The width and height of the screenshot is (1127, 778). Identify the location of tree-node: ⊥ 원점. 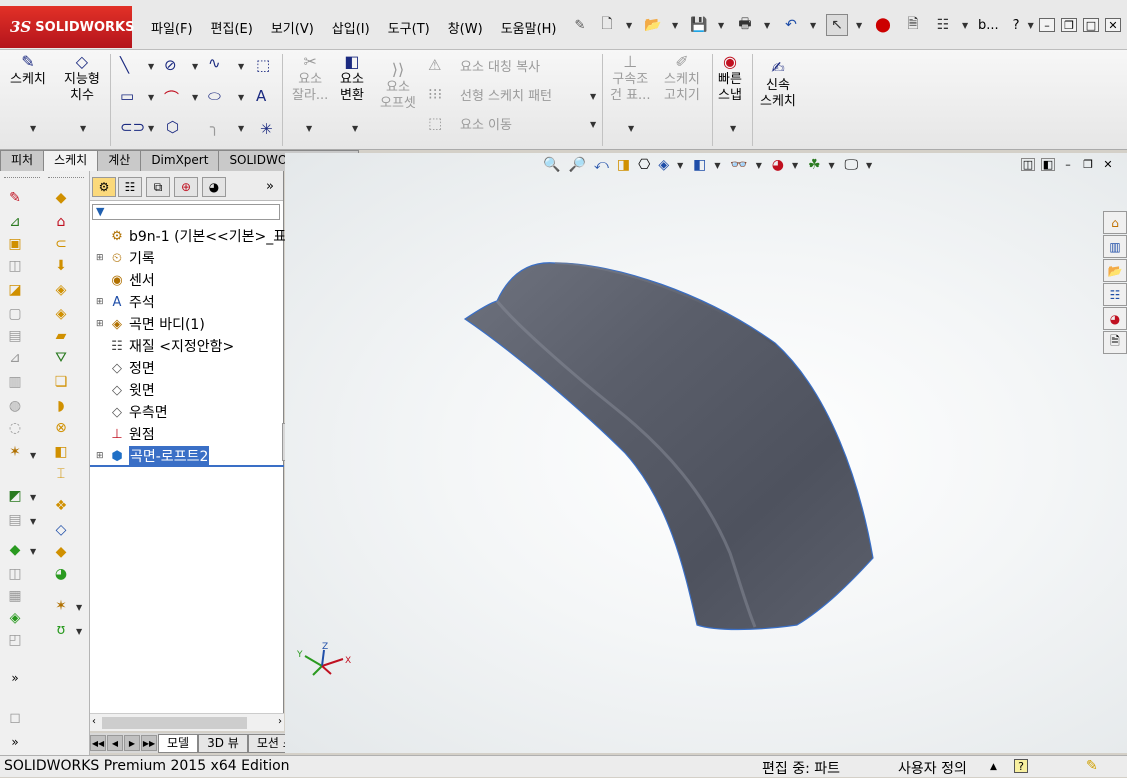
(122, 434).